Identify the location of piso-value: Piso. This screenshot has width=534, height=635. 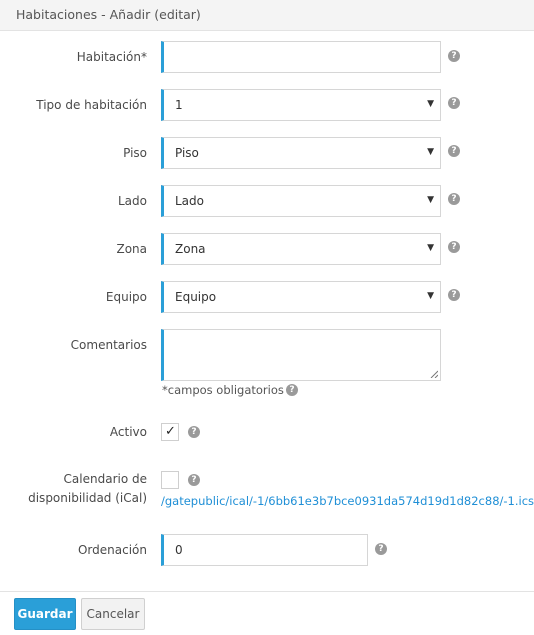
(187, 153).